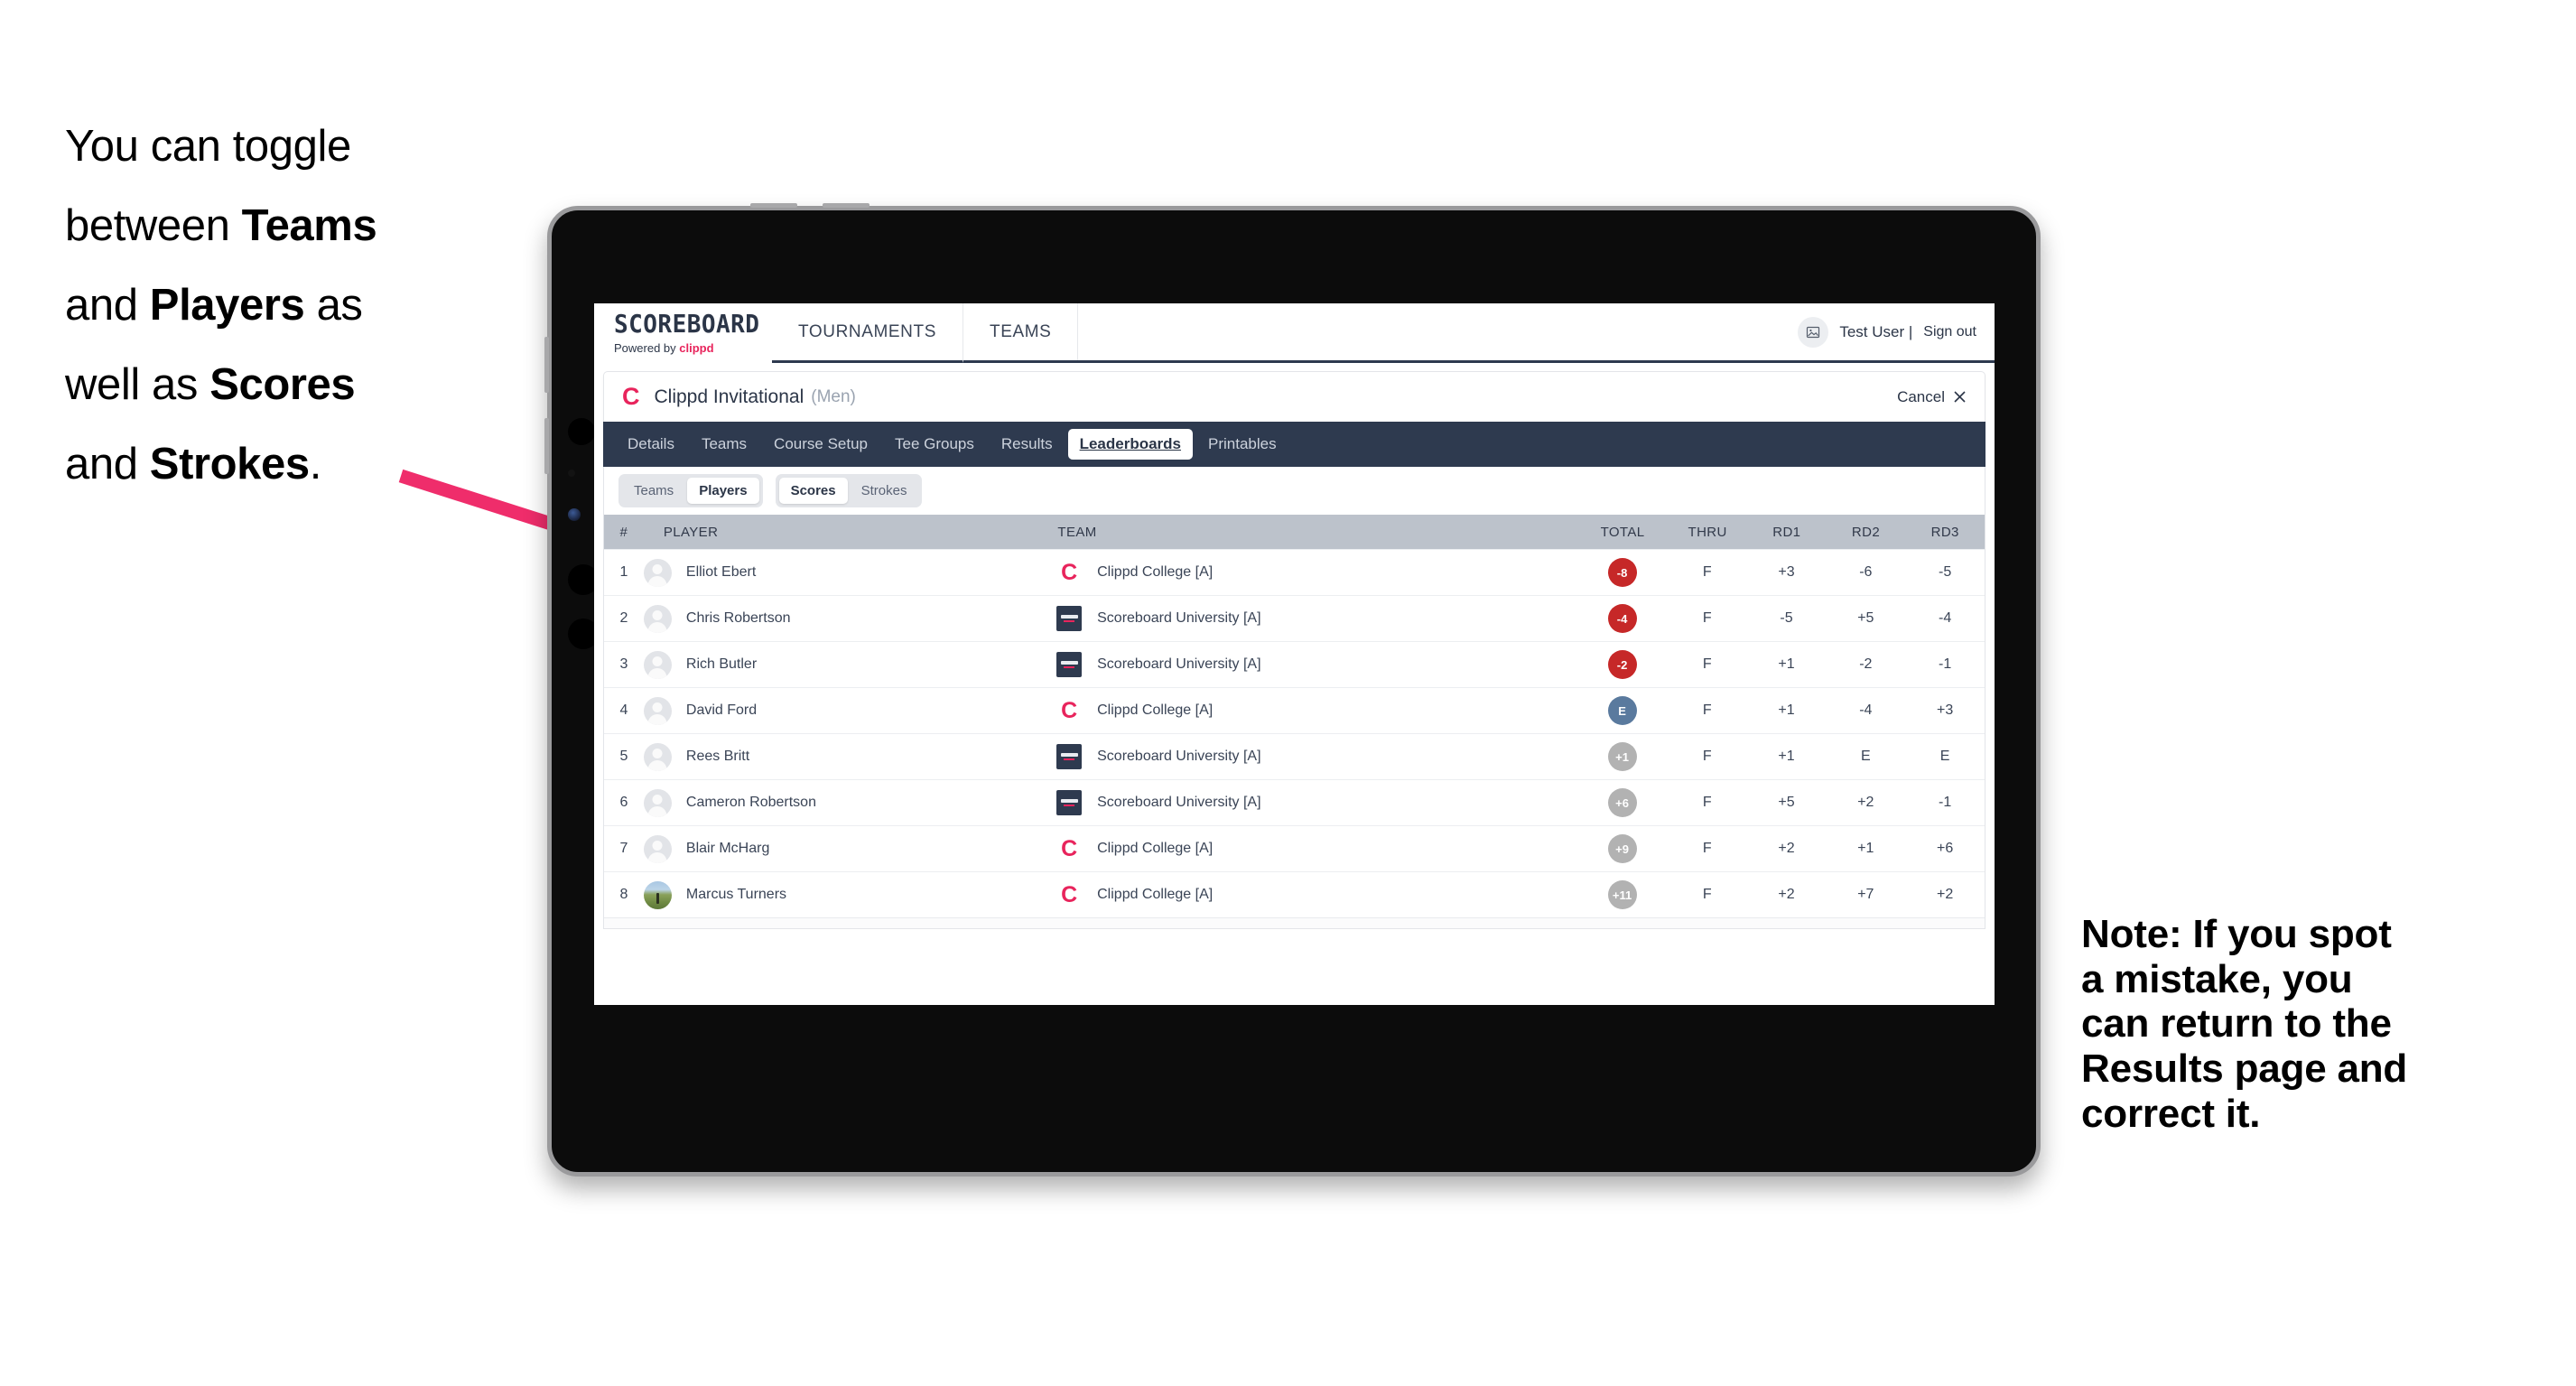  Describe the element at coordinates (849, 491) in the screenshot. I see `metric-toggle-group: Scores Strokes` at that location.